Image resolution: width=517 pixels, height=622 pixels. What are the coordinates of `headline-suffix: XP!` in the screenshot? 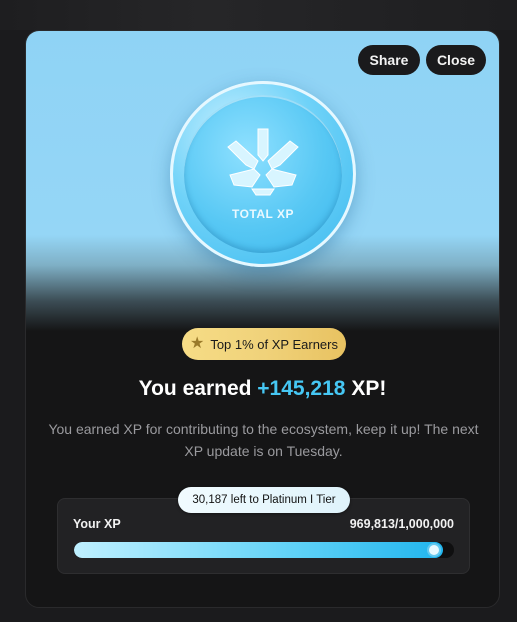 It's located at (366, 388).